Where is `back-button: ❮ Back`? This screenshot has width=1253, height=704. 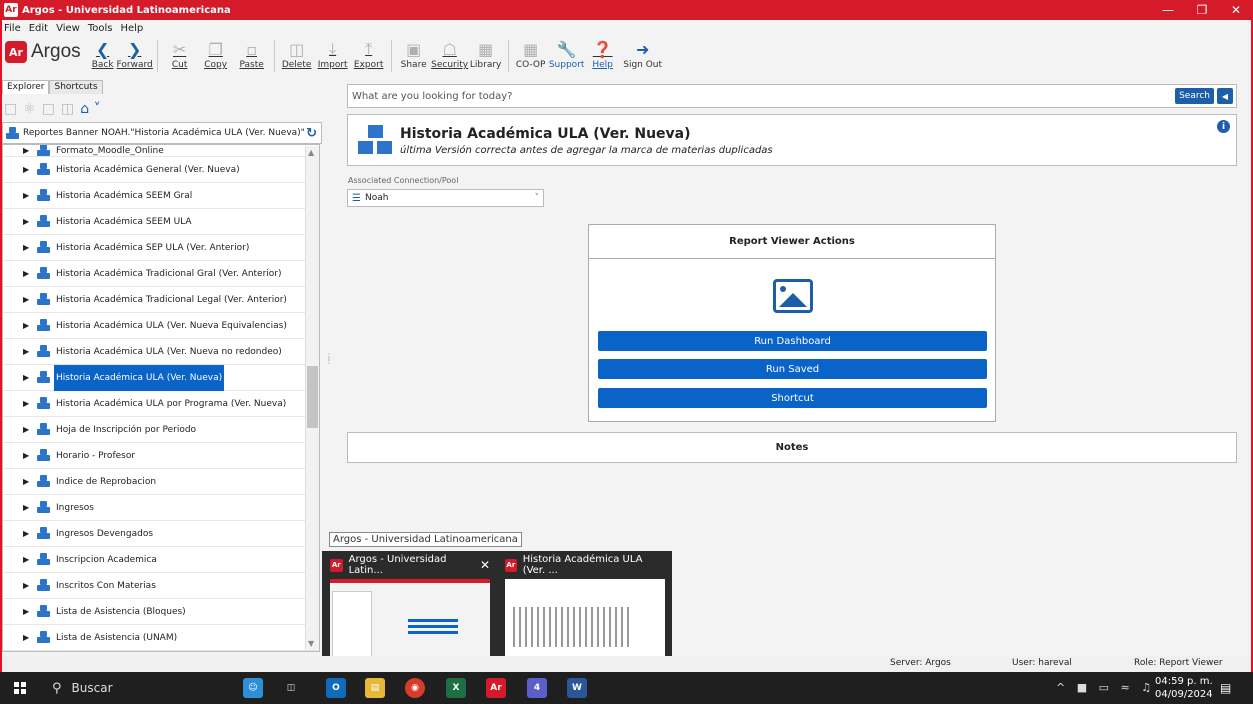 back-button: ❮ Back is located at coordinates (103, 54).